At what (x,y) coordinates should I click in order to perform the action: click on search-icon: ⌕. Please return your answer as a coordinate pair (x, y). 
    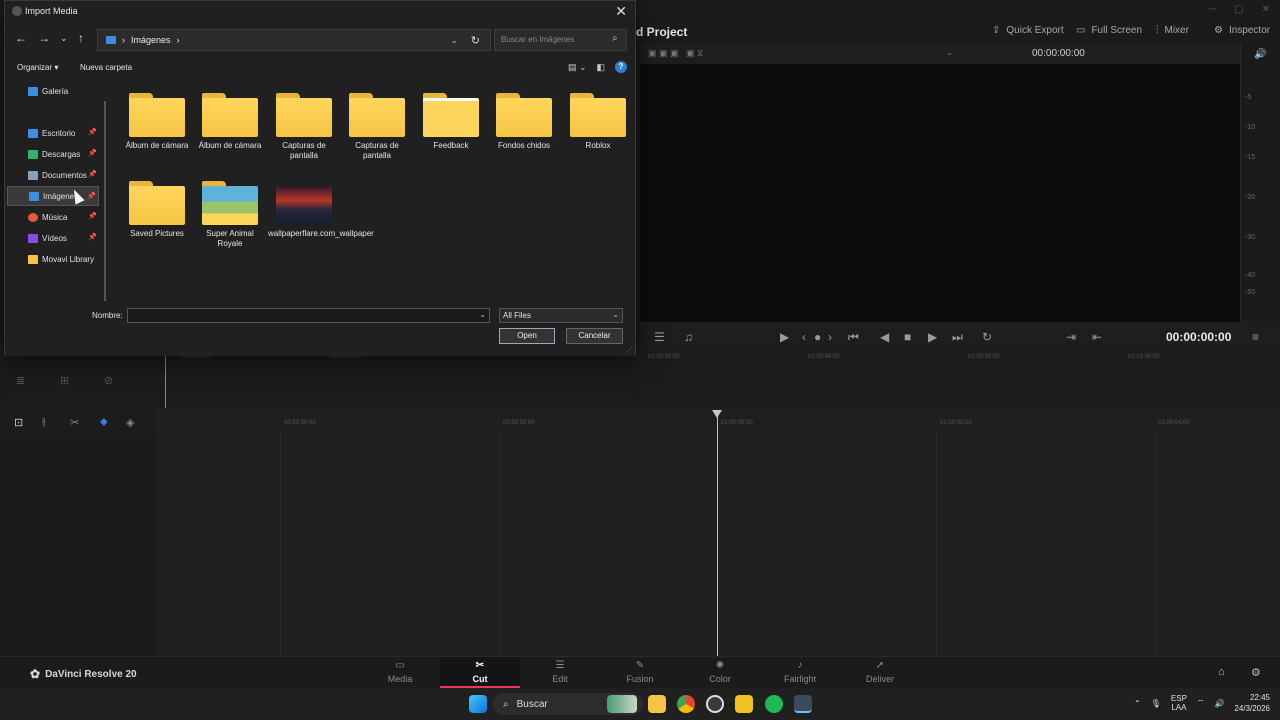
    Looking at the image, I should click on (615, 38).